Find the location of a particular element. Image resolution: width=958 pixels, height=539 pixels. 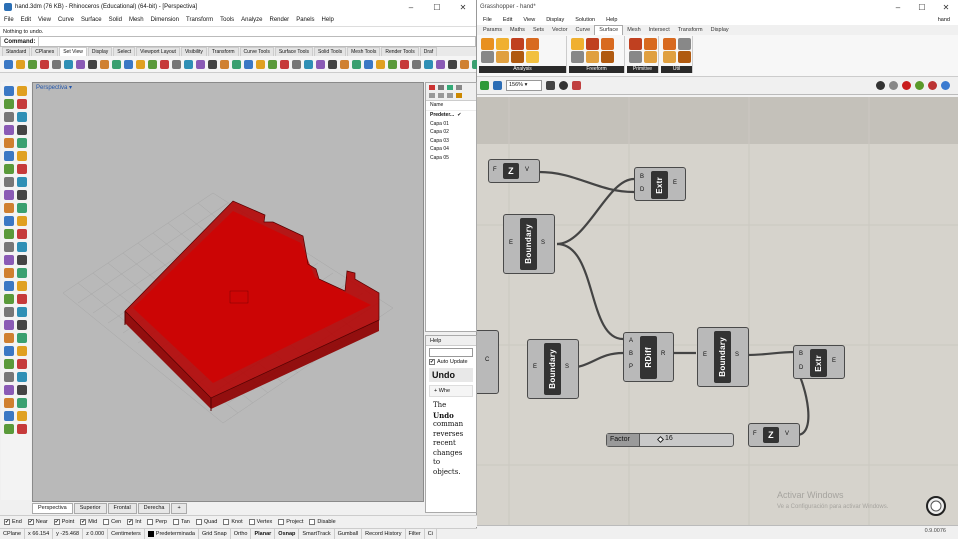

gh-group-label: Freeform is located at coordinates (596, 69).